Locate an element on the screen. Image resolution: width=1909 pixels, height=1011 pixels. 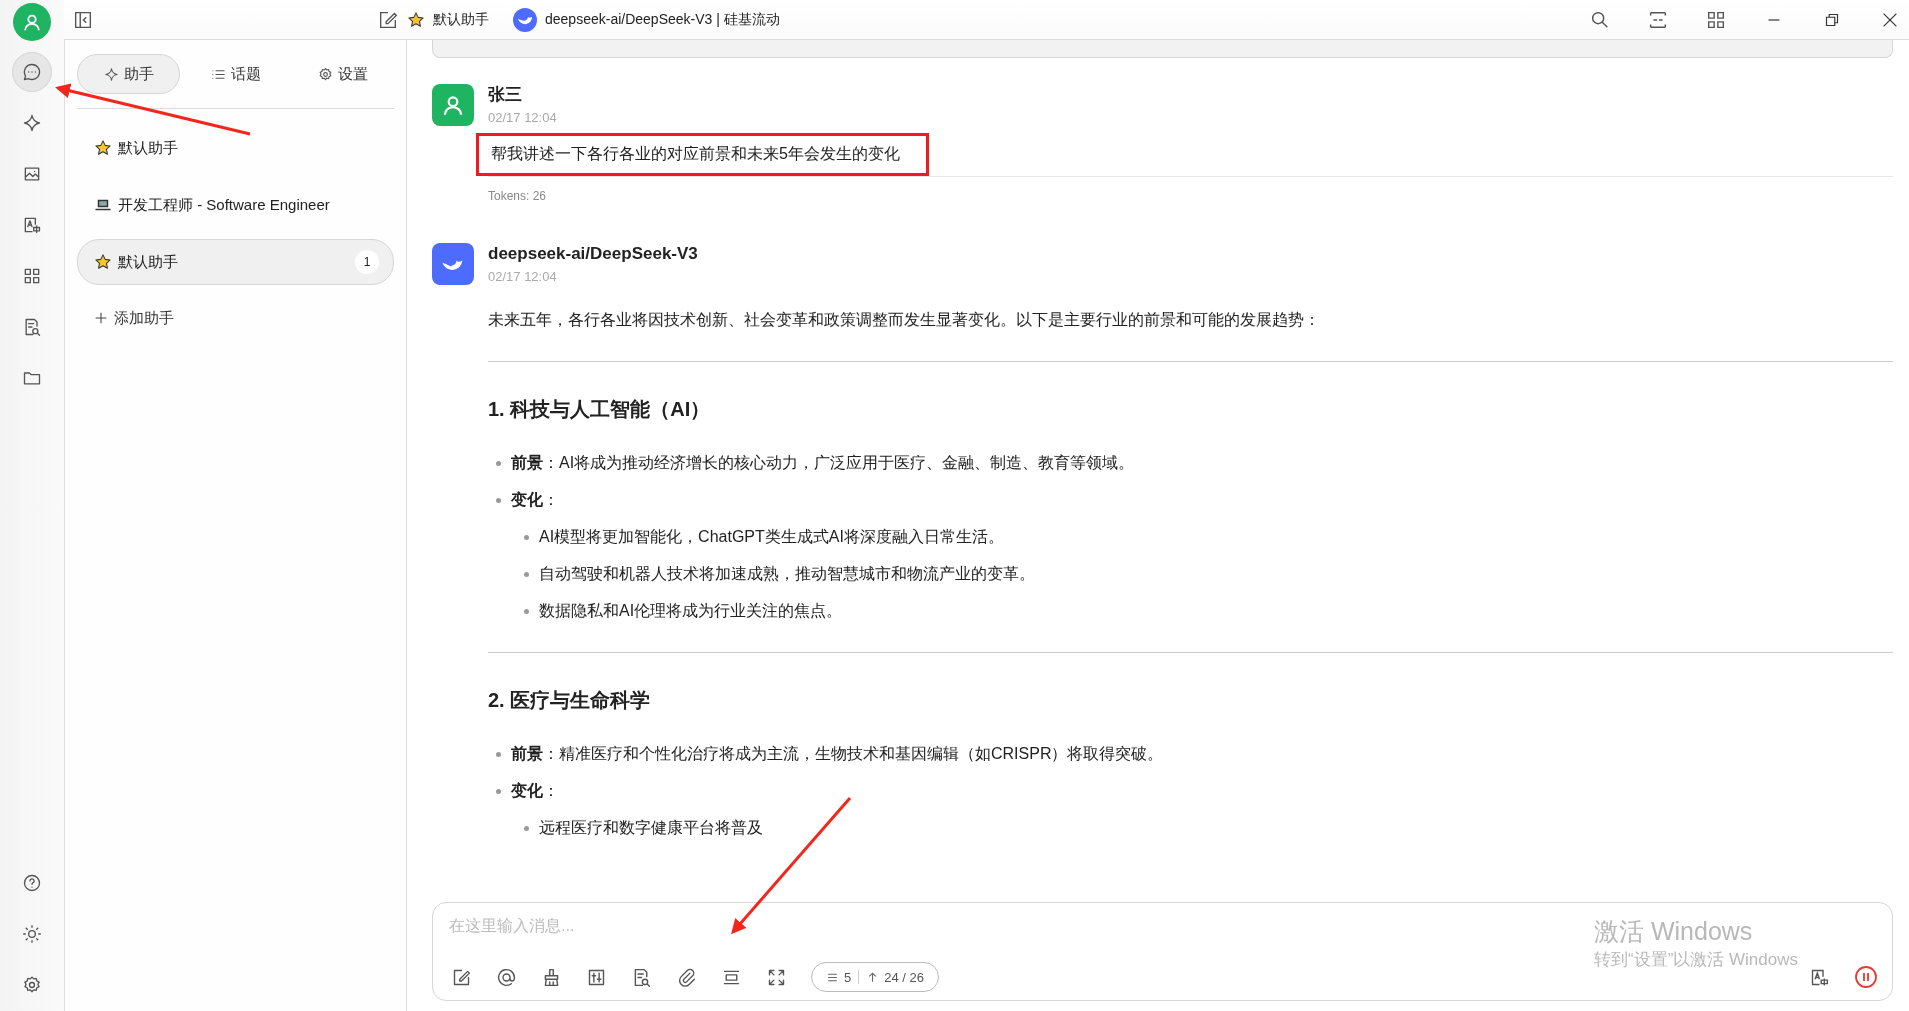
sparkle-icon is located at coordinates (111, 74).